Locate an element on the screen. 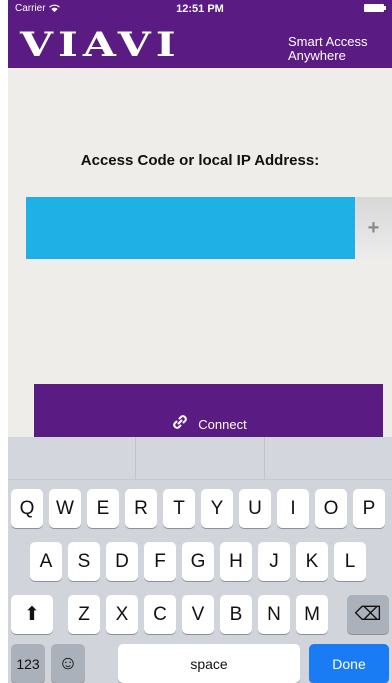 Image resolution: width=392 pixels, height=683 pixels. numbers-key: 123 is located at coordinates (28, 663).